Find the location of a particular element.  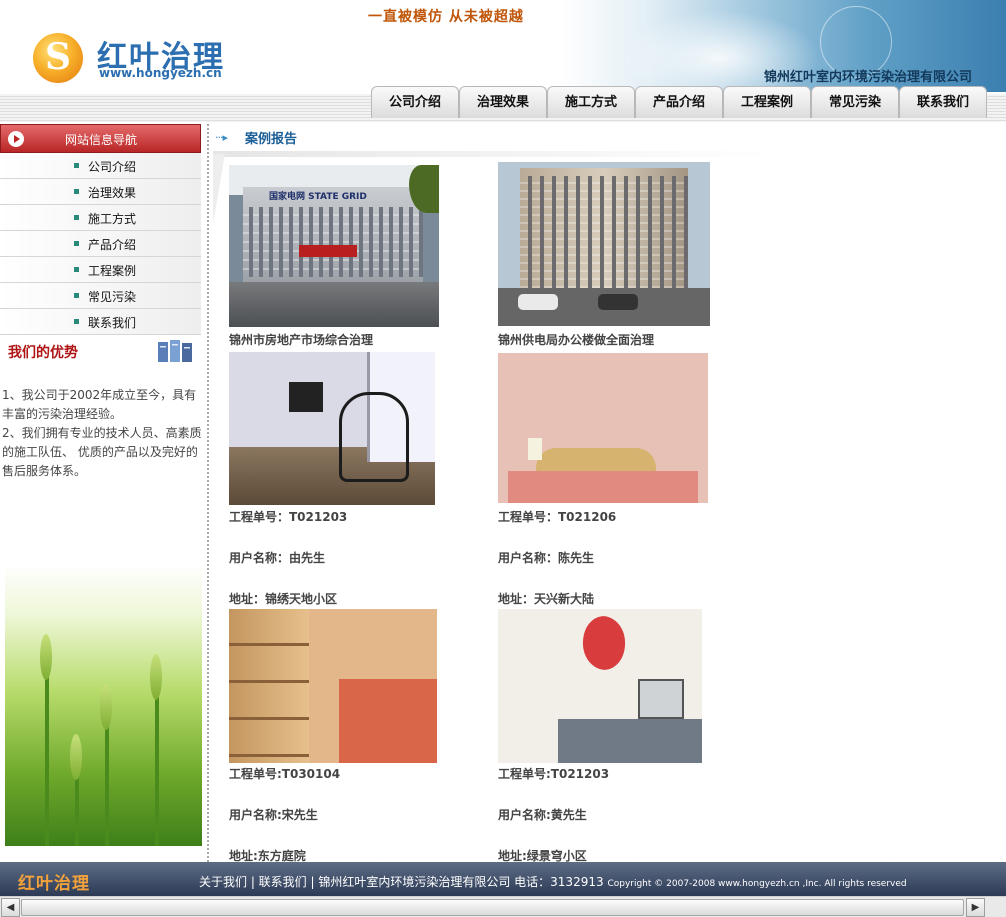

company-name: 锦州红叶室内环境污染治理有限公司 is located at coordinates (868, 77).